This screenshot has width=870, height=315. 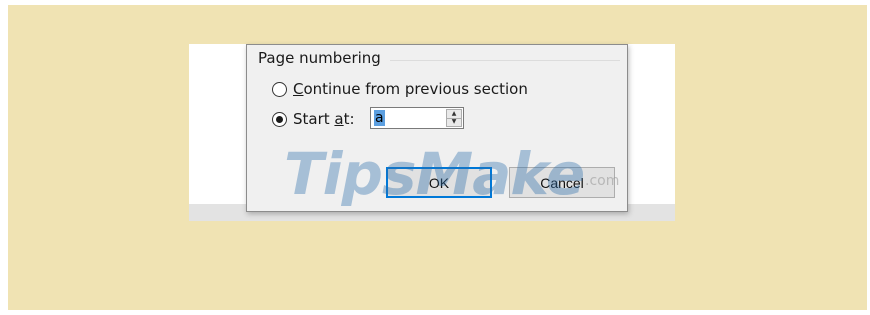 What do you see at coordinates (505, 60) in the screenshot?
I see `group-divider` at bounding box center [505, 60].